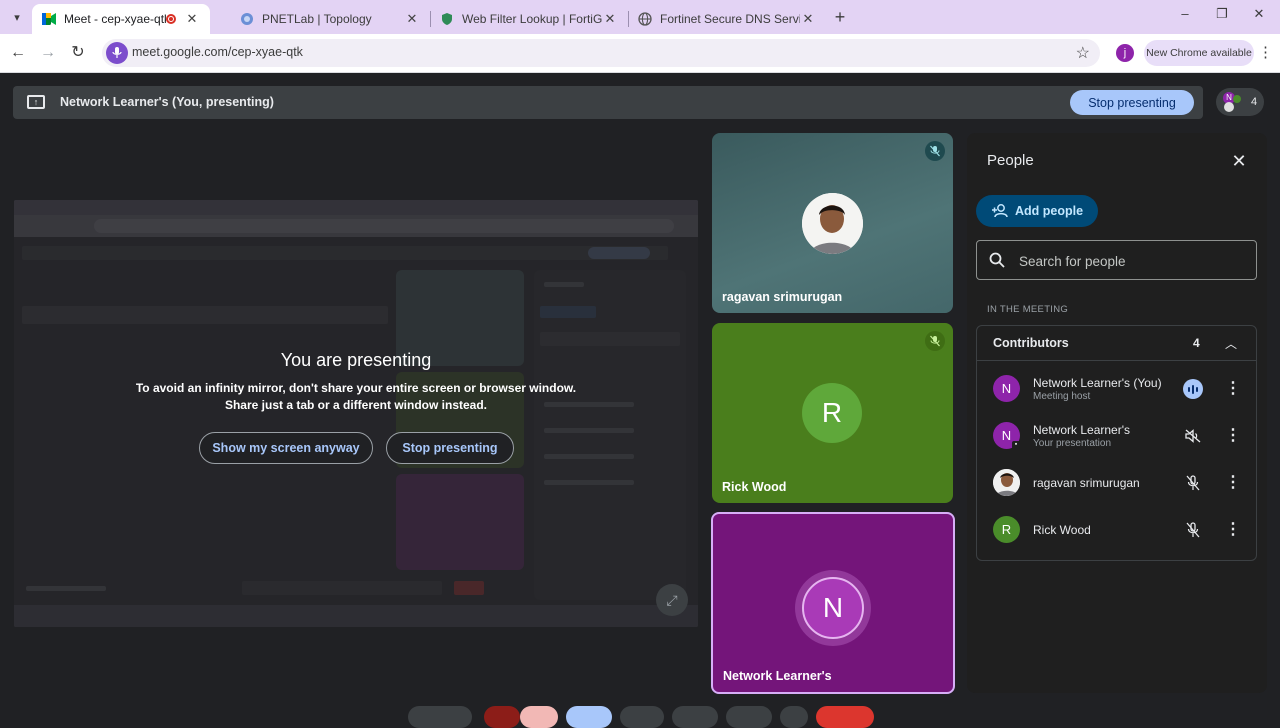 This screenshot has height=728, width=1280. Describe the element at coordinates (447, 19) in the screenshot. I see `fortiguard-icon` at that location.